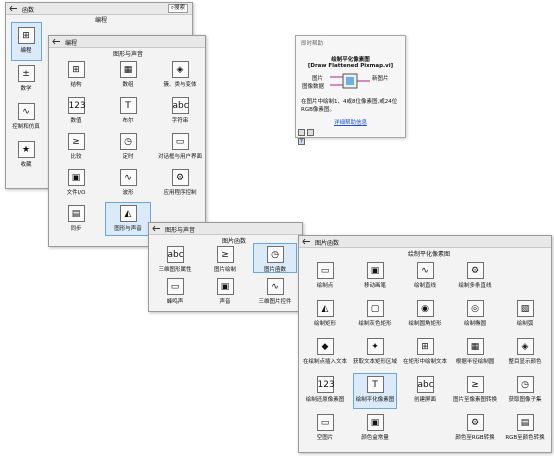  What do you see at coordinates (225, 292) in the screenshot?
I see `graphics-palette-item: ▣ 声音` at bounding box center [225, 292].